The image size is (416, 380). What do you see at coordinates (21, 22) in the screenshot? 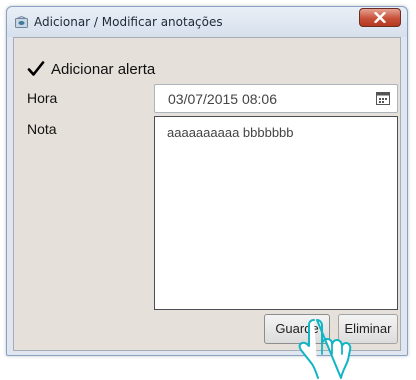
I see `app-icon` at bounding box center [21, 22].